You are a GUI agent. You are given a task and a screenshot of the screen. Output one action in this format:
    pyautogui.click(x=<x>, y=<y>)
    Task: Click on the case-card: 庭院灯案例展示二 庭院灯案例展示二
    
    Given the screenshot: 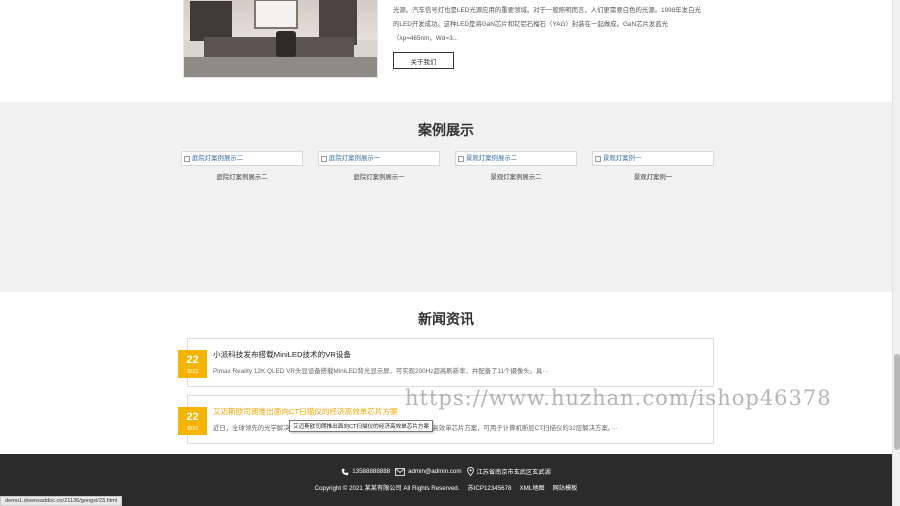 What is the action you would take?
    pyautogui.click(x=242, y=166)
    